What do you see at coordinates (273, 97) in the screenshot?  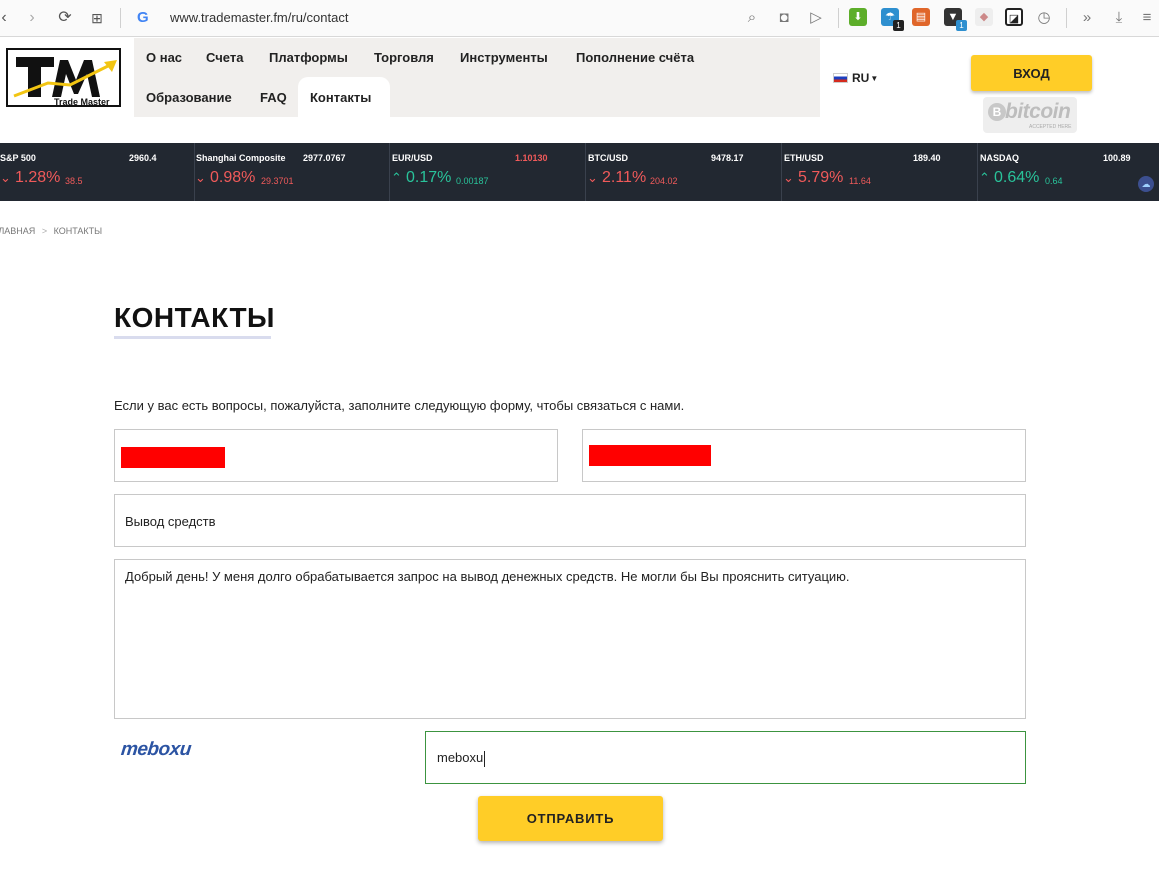 I see `menu-item-faq: FAQ` at bounding box center [273, 97].